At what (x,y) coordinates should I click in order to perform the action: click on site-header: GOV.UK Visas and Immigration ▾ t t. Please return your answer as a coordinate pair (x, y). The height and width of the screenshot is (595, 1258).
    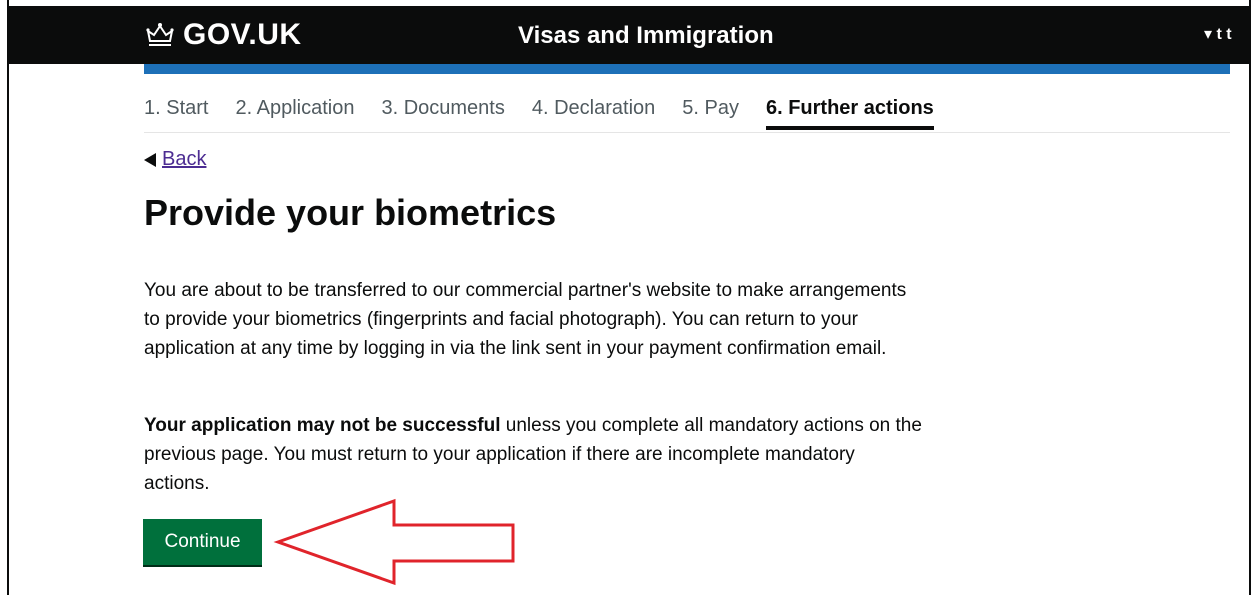
    Looking at the image, I should click on (629, 35).